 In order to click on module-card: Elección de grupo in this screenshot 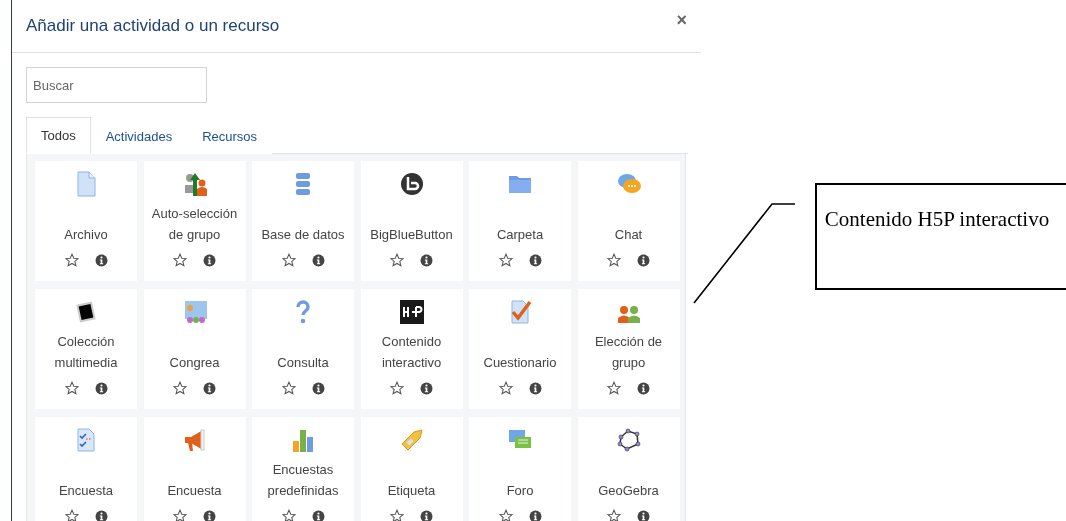, I will do `click(628, 349)`.